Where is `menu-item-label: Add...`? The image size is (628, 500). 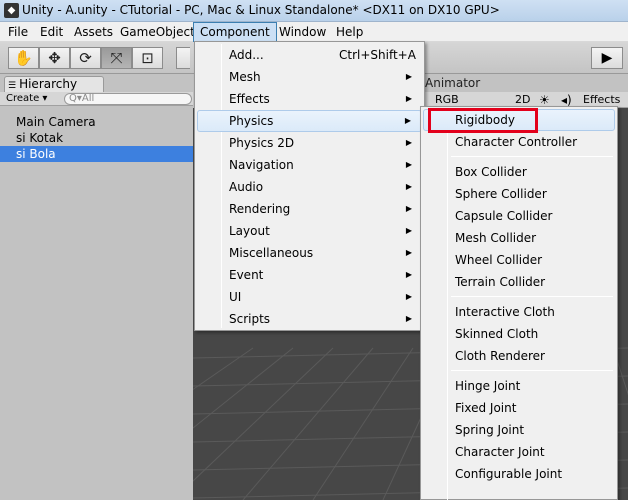
menu-item-label: Add... is located at coordinates (246, 55).